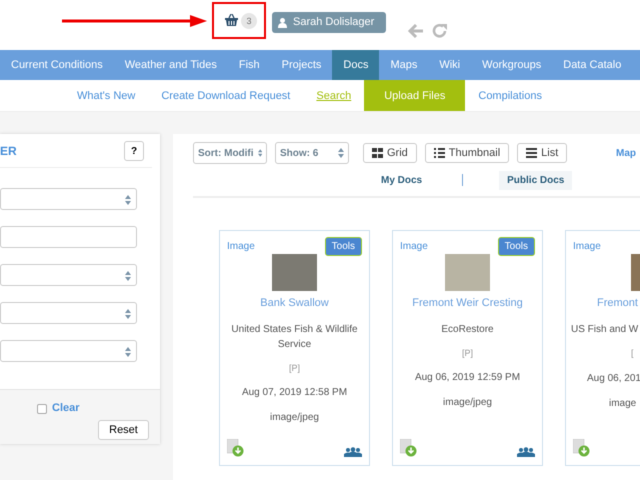  I want to click on organization-text: US Fish and W, so click(604, 329).